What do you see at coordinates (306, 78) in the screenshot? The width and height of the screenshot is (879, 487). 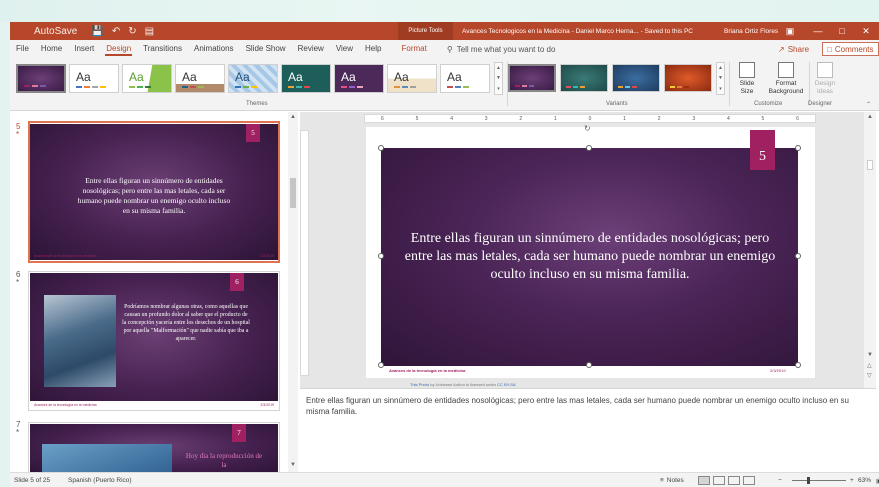 I see `theme-ion: Aa` at bounding box center [306, 78].